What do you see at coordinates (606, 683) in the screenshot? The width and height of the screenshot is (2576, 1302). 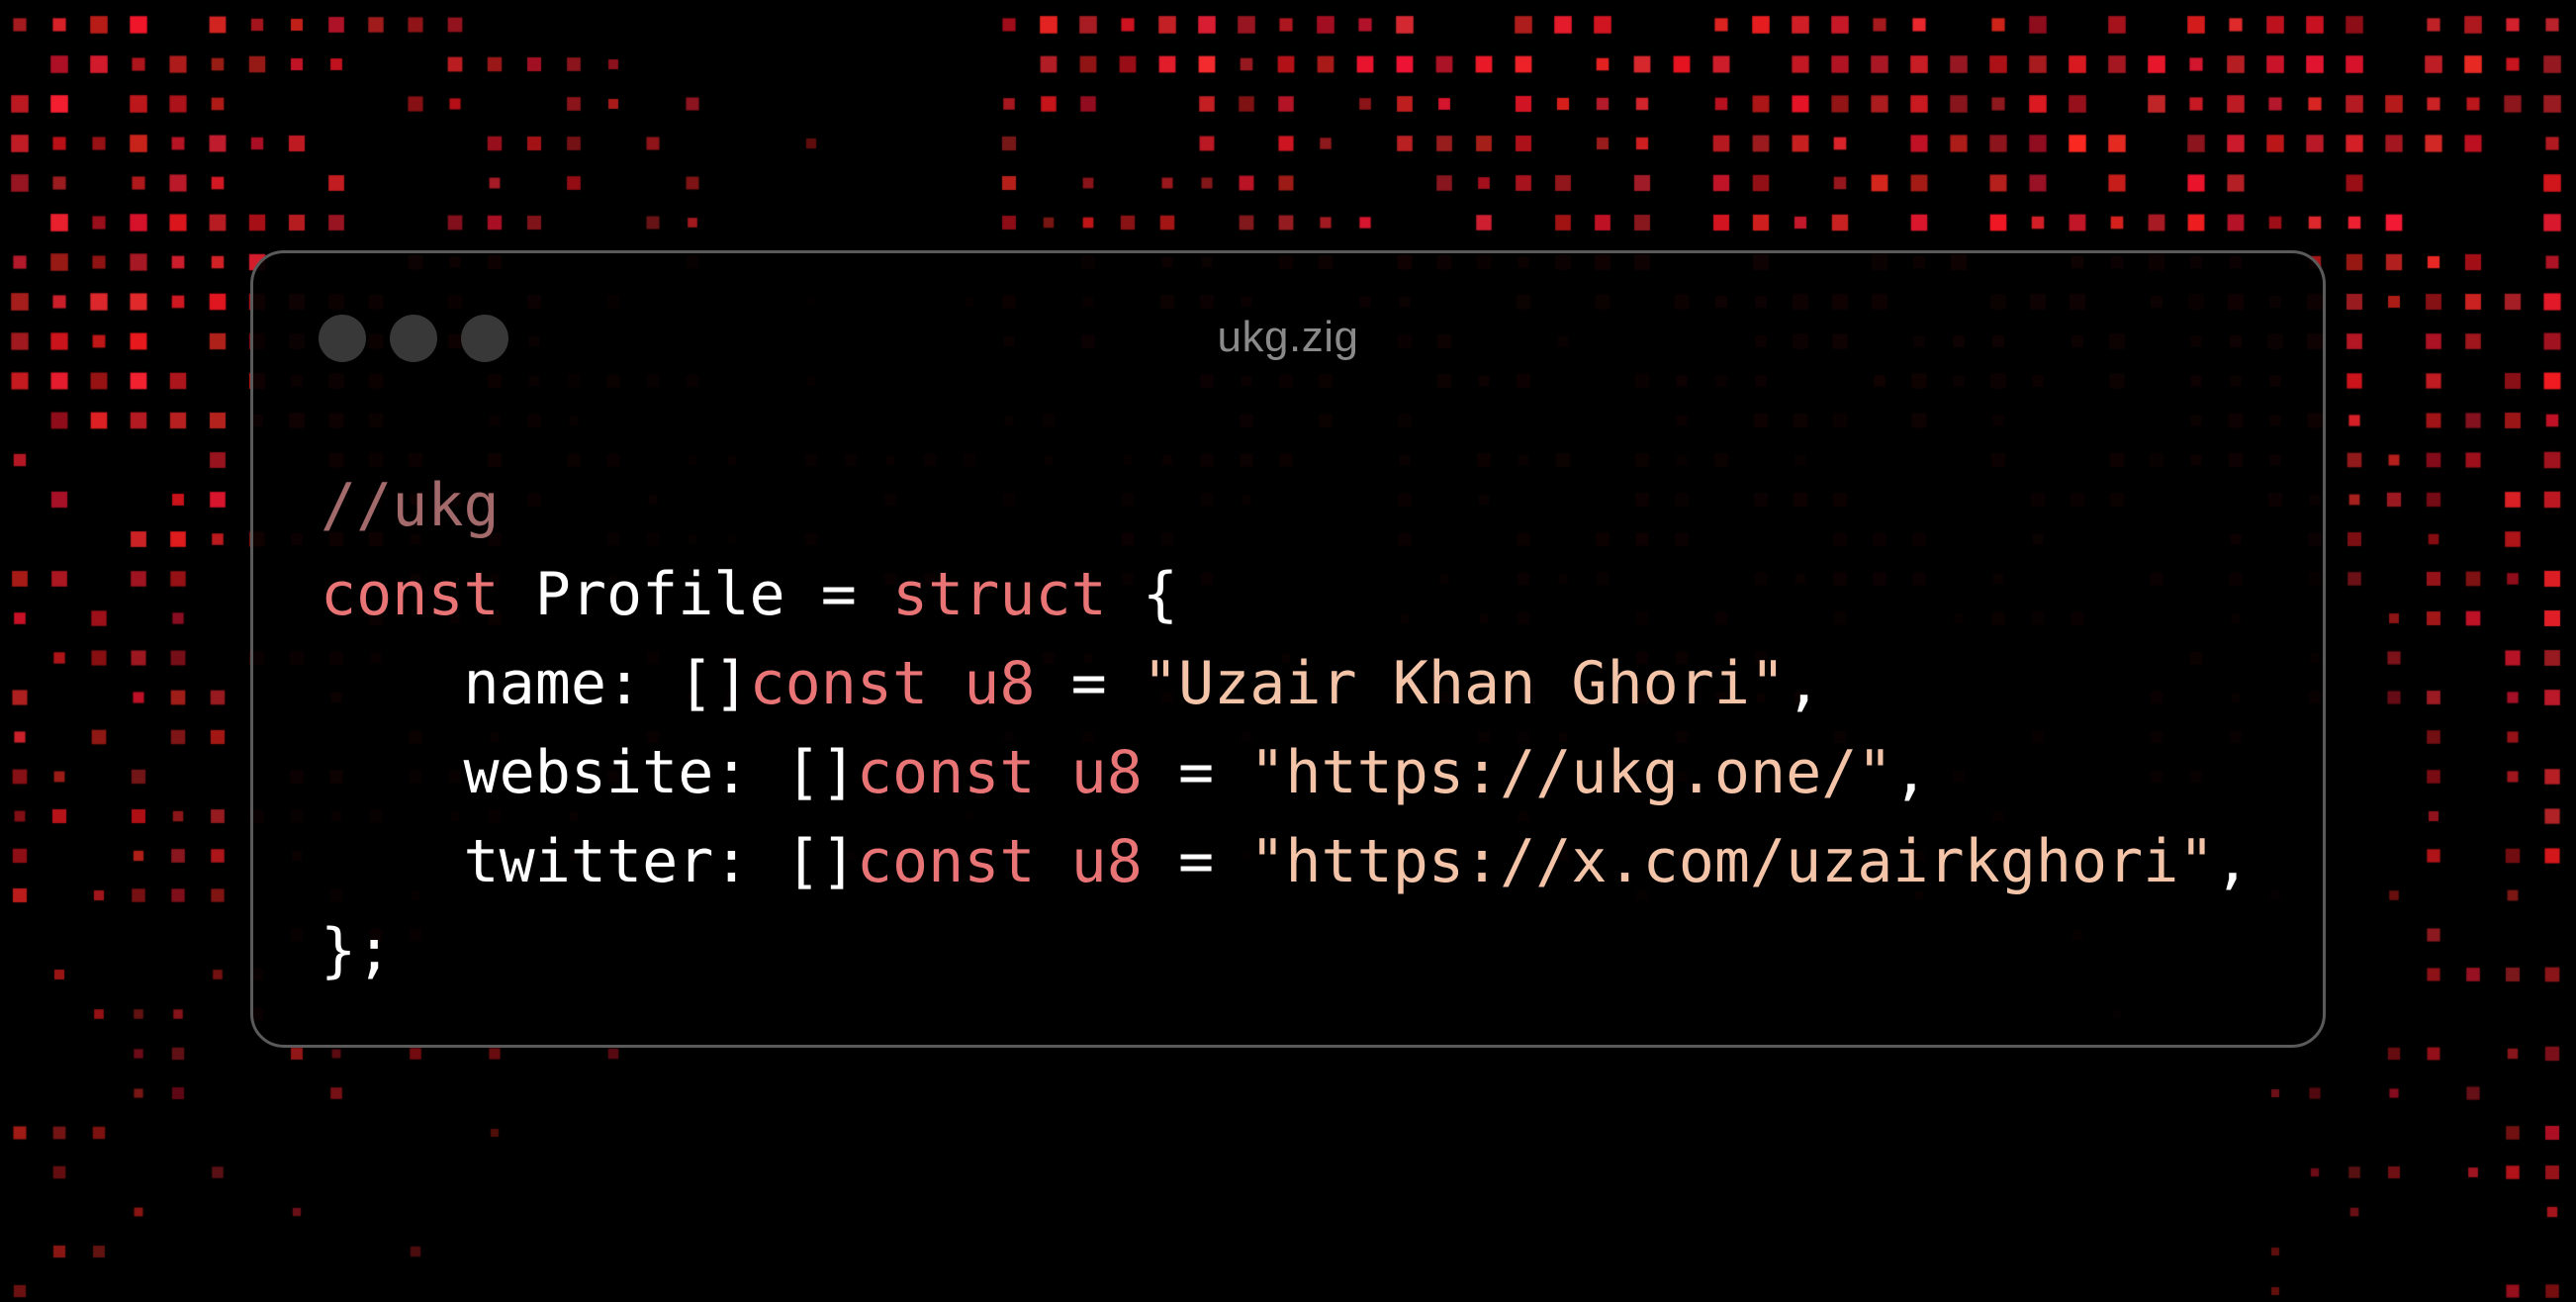 I see `field-token: name: []` at bounding box center [606, 683].